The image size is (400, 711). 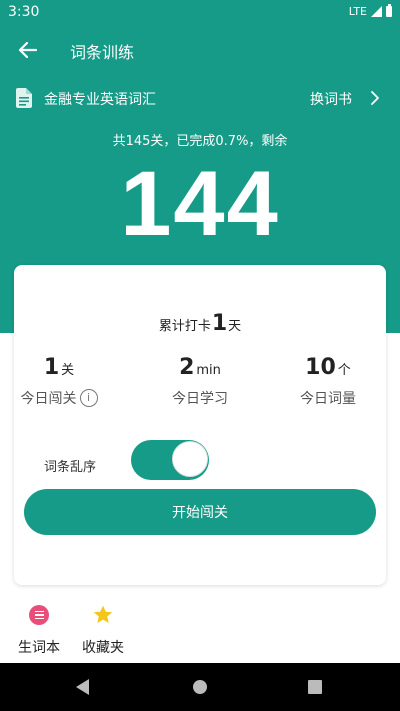 What do you see at coordinates (39, 648) in the screenshot?
I see `tool-label: 生词本` at bounding box center [39, 648].